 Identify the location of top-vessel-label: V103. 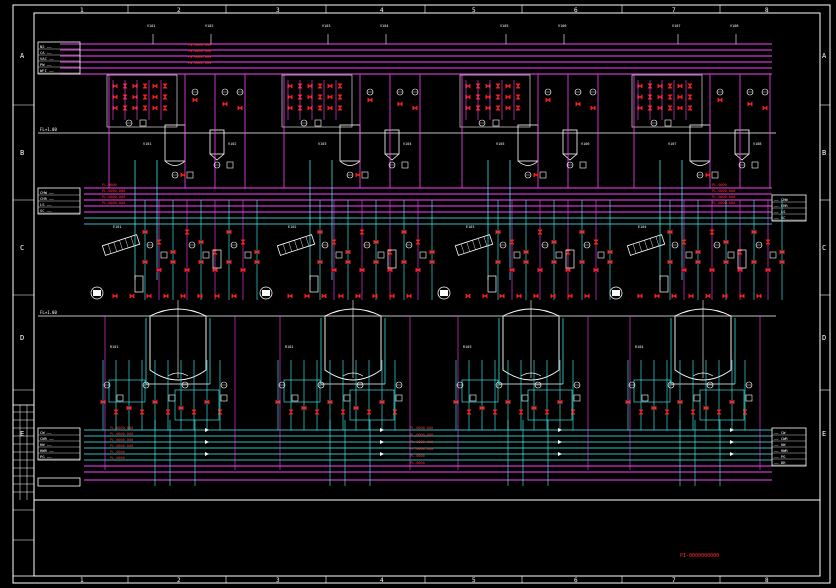
(322, 144).